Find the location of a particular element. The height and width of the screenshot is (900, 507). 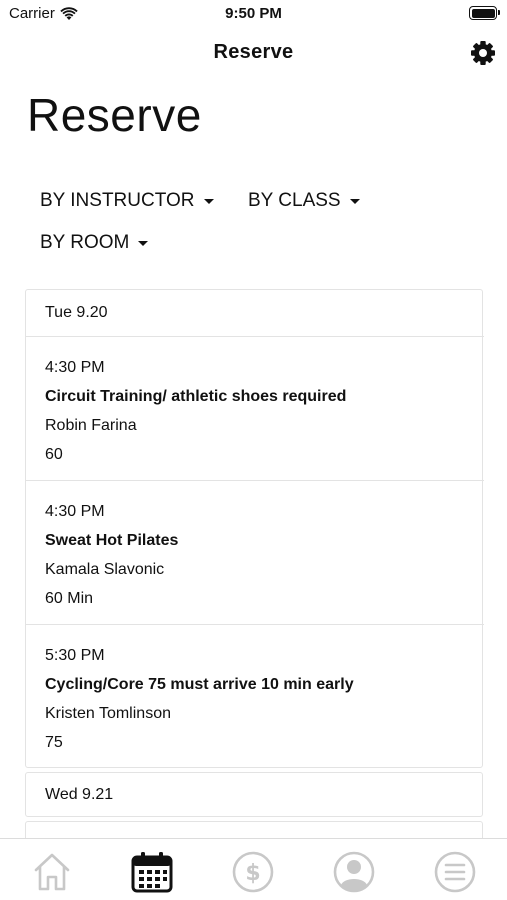

session-duration: 60 is located at coordinates (54, 454).